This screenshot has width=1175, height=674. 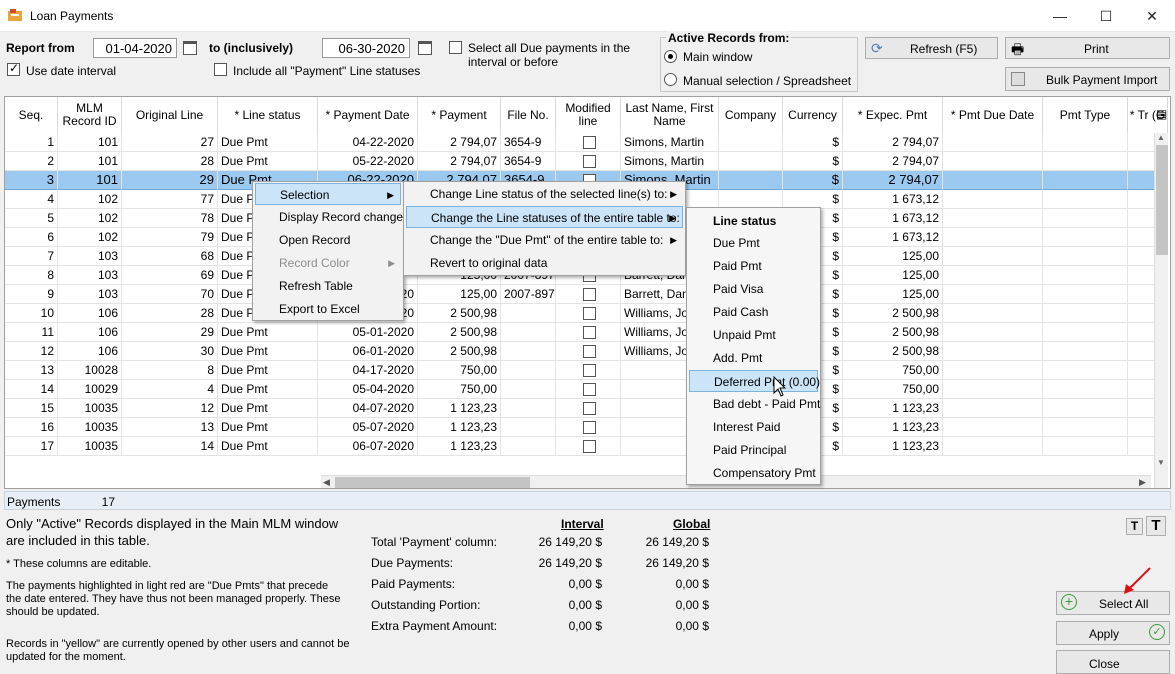 What do you see at coordinates (1134, 526) in the screenshot?
I see `font-small-button: T` at bounding box center [1134, 526].